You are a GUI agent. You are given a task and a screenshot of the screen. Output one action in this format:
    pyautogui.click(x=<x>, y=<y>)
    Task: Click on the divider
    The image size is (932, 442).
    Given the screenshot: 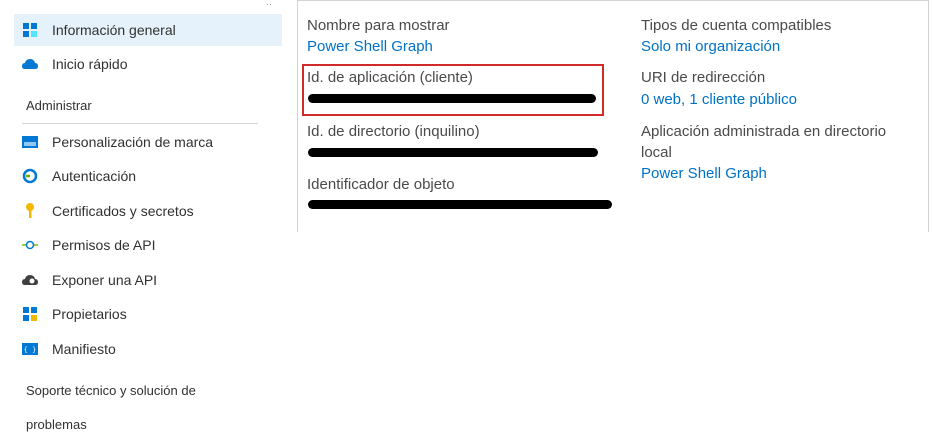 What is the action you would take?
    pyautogui.click(x=140, y=123)
    